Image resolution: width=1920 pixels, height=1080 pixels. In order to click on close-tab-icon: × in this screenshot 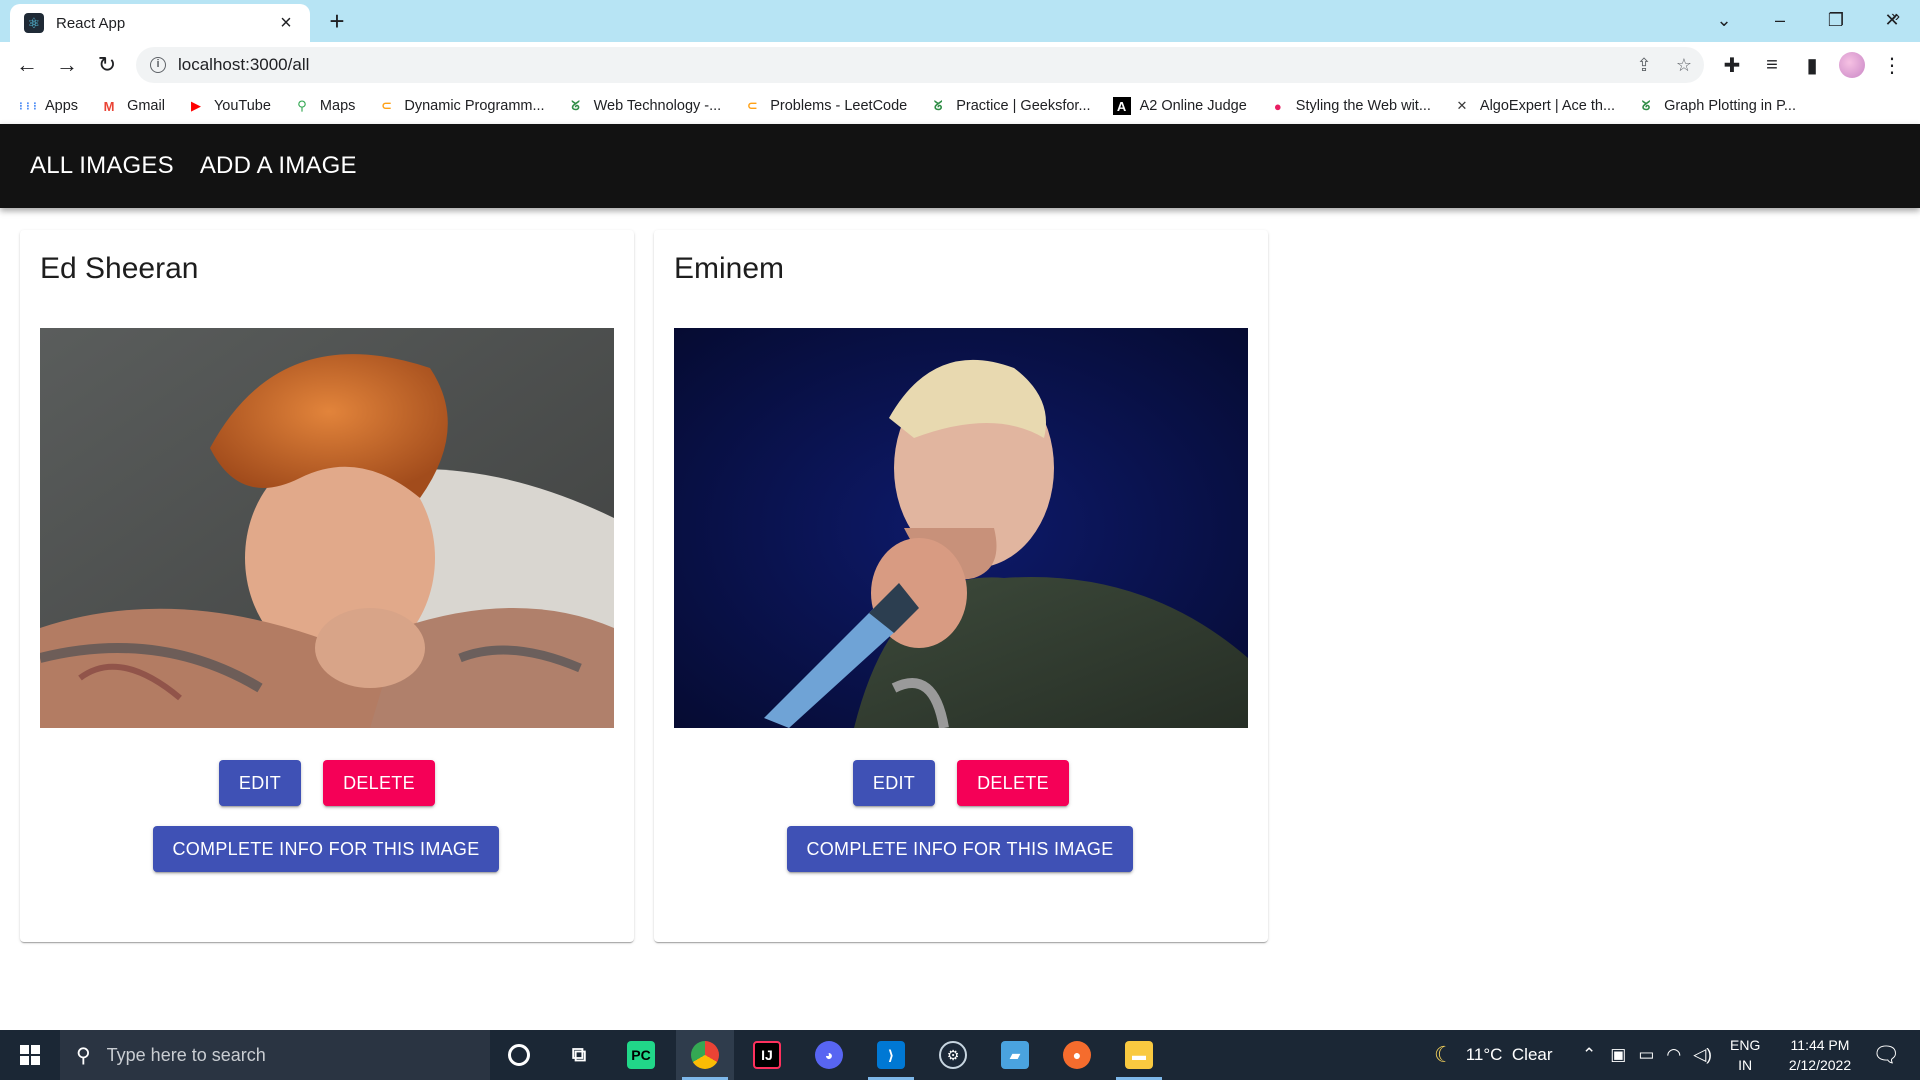, I will do `click(286, 23)`.